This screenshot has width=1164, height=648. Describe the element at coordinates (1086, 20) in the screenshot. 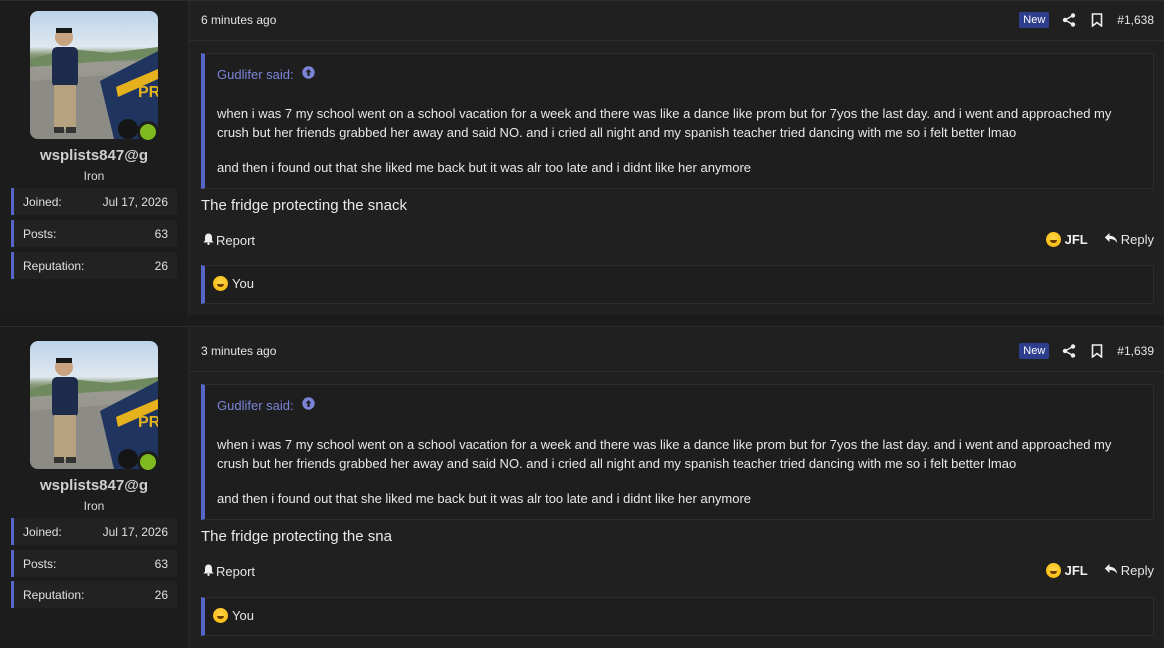

I see `post-header-actions: New #1,638` at that location.